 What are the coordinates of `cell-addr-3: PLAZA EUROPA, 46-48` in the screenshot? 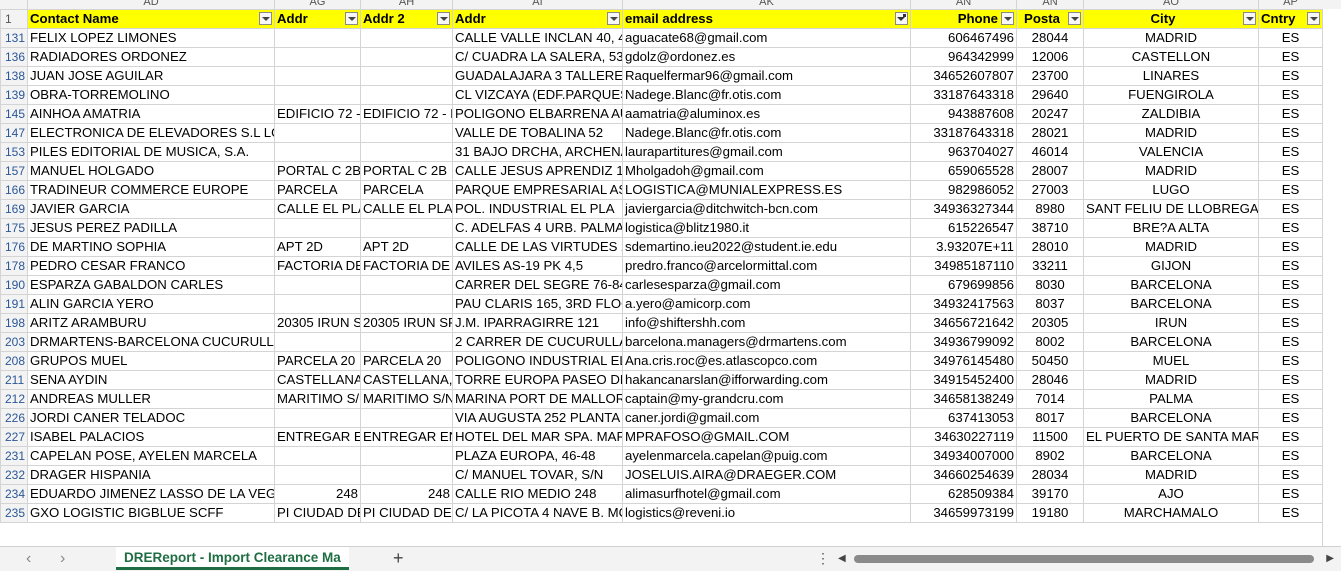 It's located at (537, 456).